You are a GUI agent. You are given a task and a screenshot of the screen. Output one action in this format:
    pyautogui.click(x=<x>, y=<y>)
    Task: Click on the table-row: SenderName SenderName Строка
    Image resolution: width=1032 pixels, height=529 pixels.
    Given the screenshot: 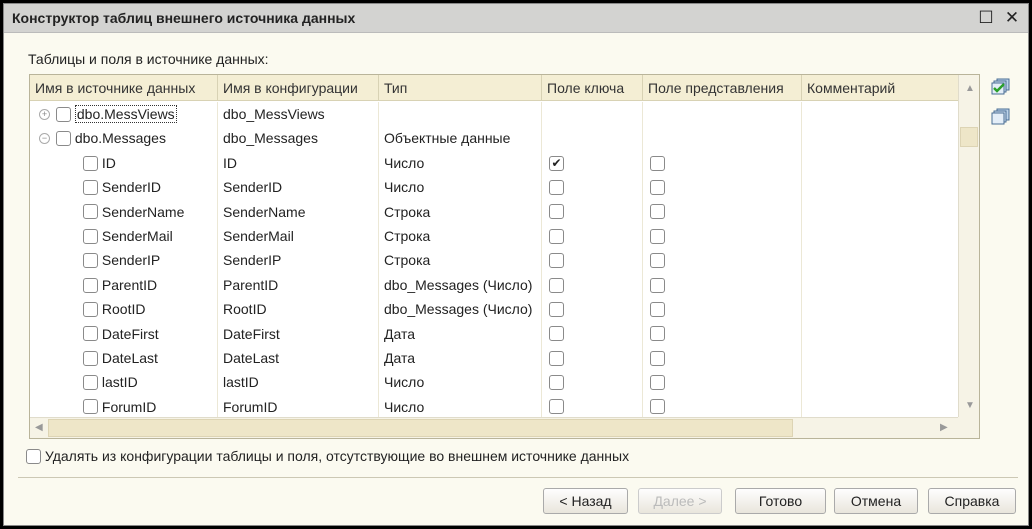 What is the action you would take?
    pyautogui.click(x=494, y=211)
    